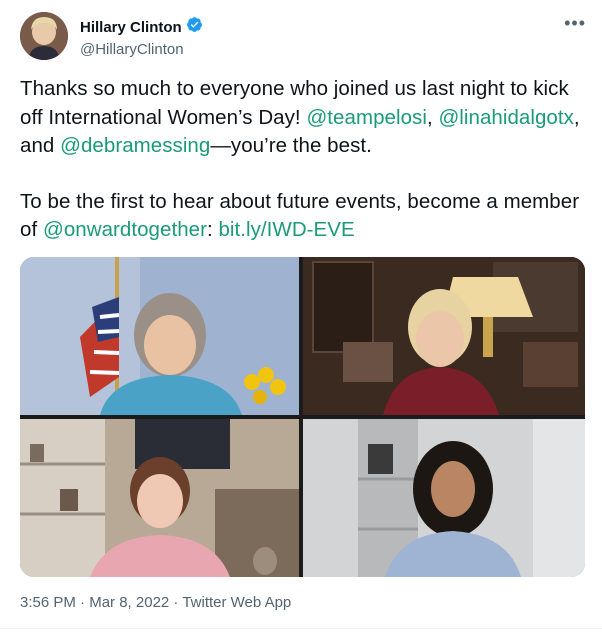  I want to click on tweet-date: Mar 8, 2022, so click(129, 602).